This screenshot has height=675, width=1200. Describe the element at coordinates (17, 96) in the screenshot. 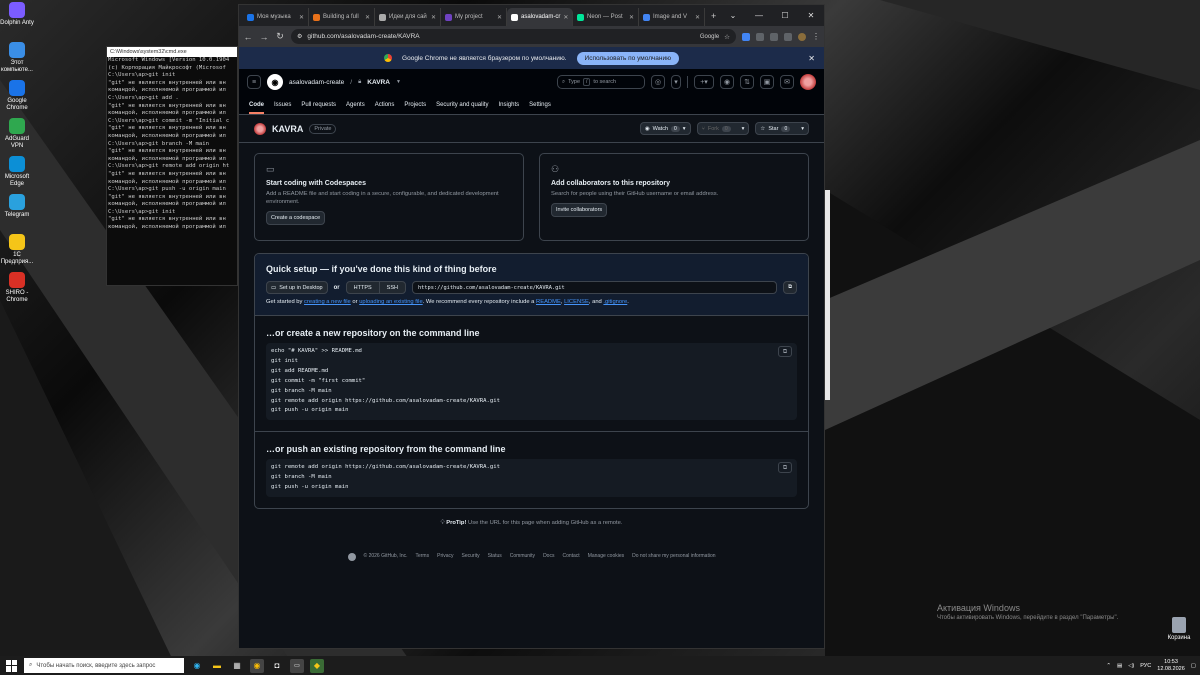

I see `desktop-icon: Google Chrome` at that location.